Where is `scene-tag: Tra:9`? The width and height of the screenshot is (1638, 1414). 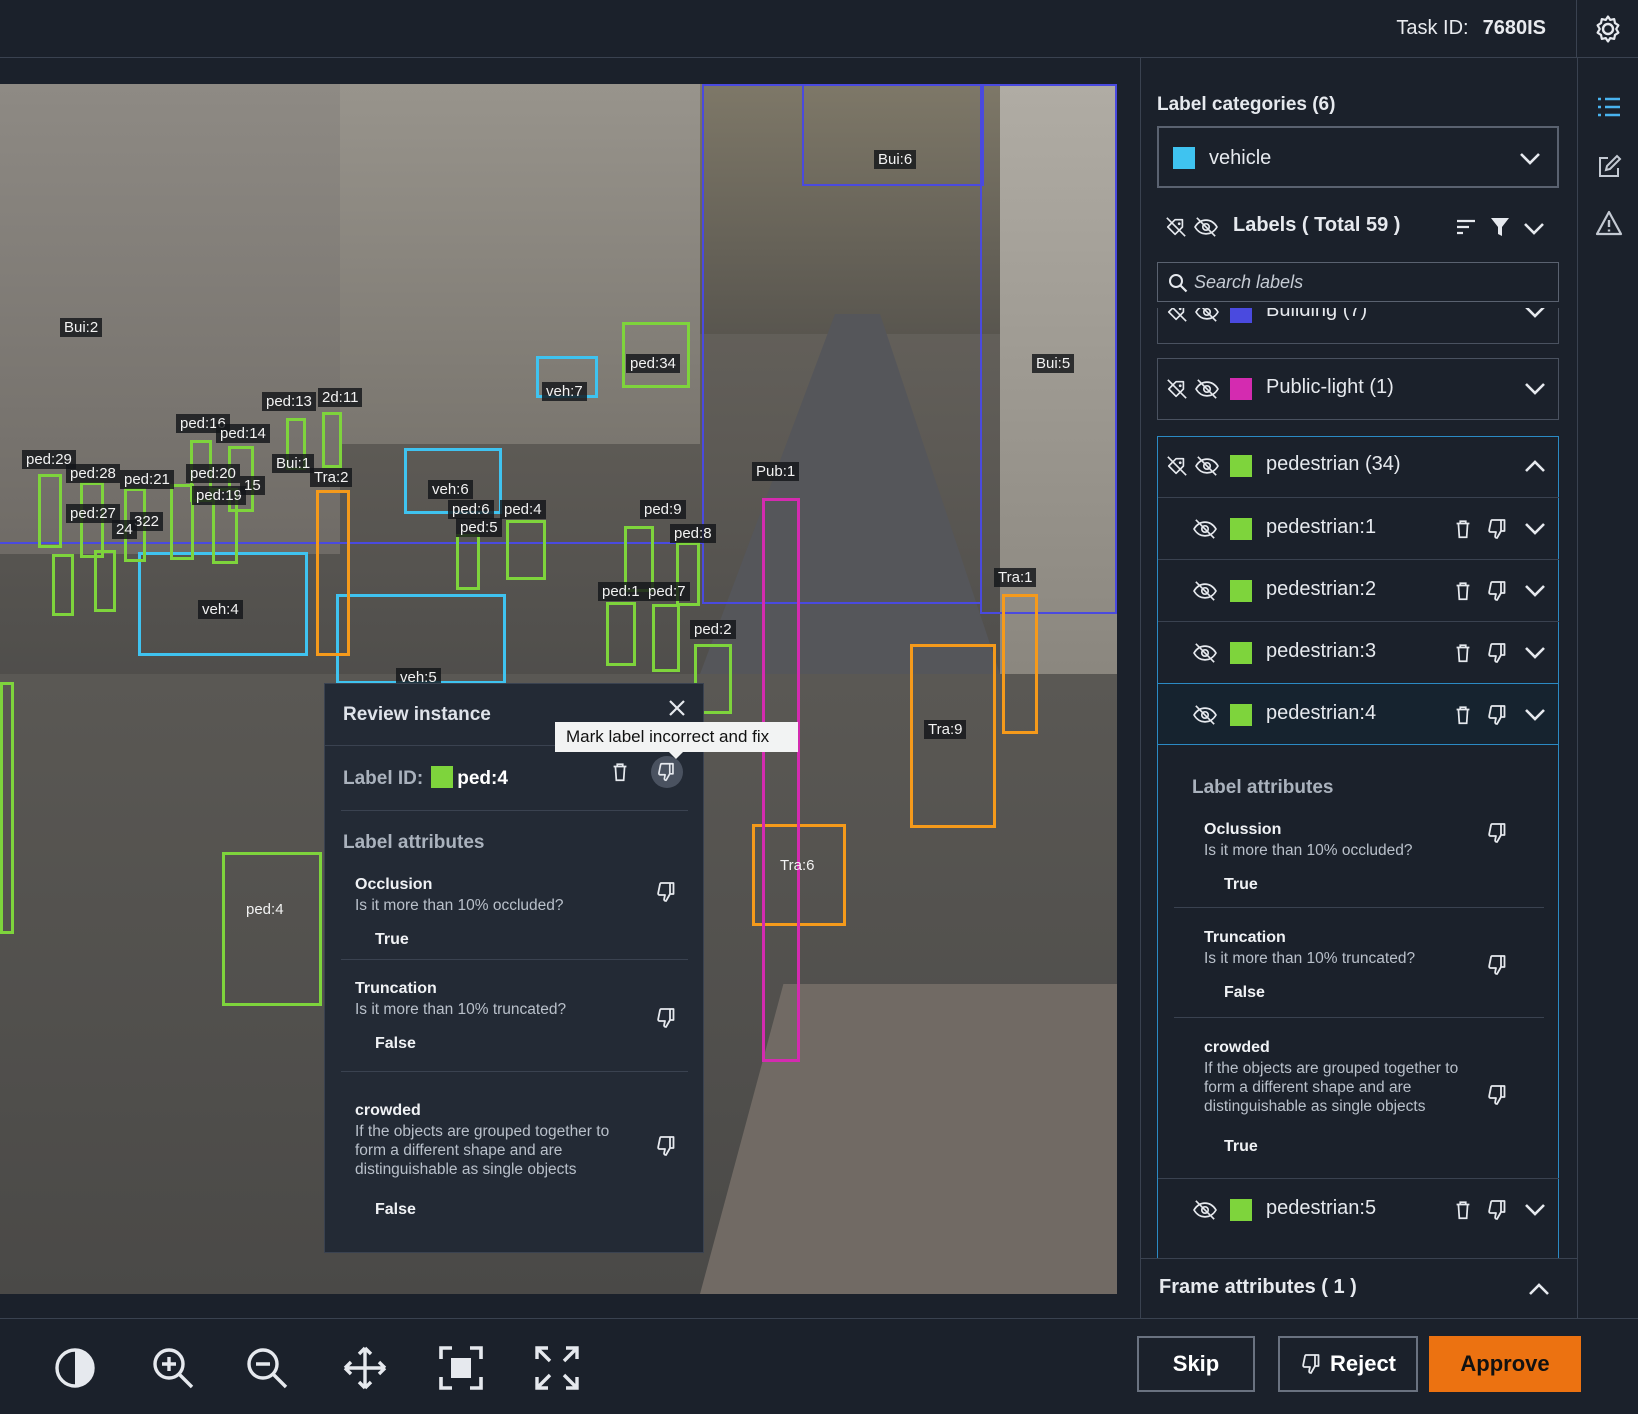 scene-tag: Tra:9 is located at coordinates (945, 729).